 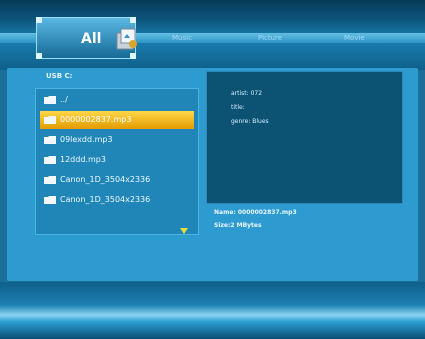 I want to click on list-item-label: 09lexdd.mp3, so click(x=86, y=139).